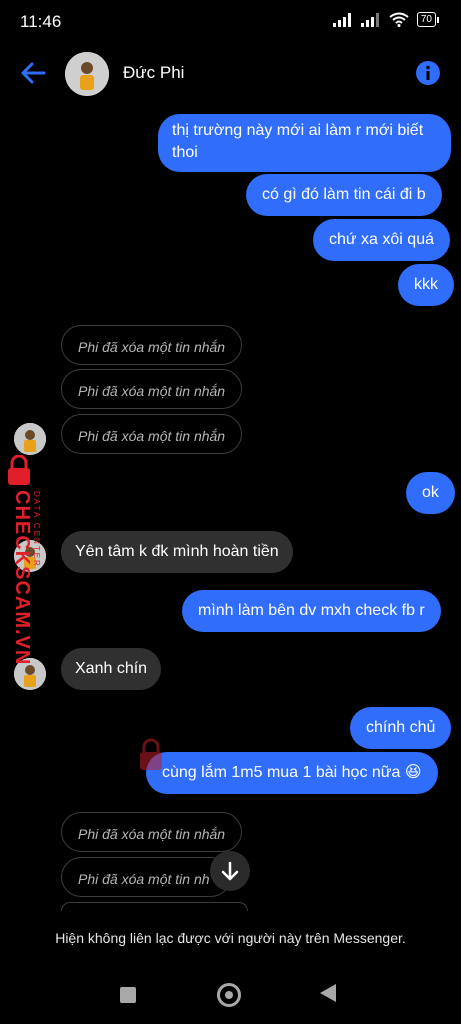 Image resolution: width=461 pixels, height=1024 pixels. I want to click on status-bar: 11:46 70, so click(230, 22).